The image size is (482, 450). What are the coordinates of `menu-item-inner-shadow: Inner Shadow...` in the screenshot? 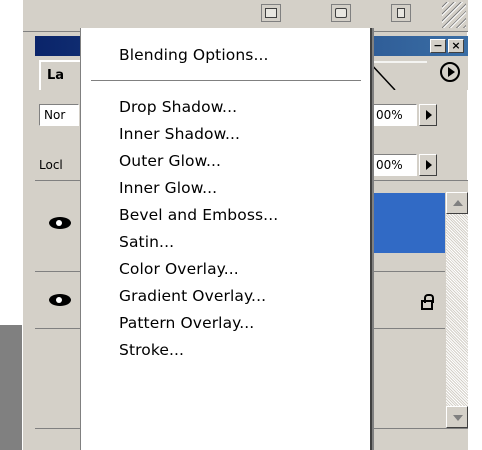 It's located at (179, 137).